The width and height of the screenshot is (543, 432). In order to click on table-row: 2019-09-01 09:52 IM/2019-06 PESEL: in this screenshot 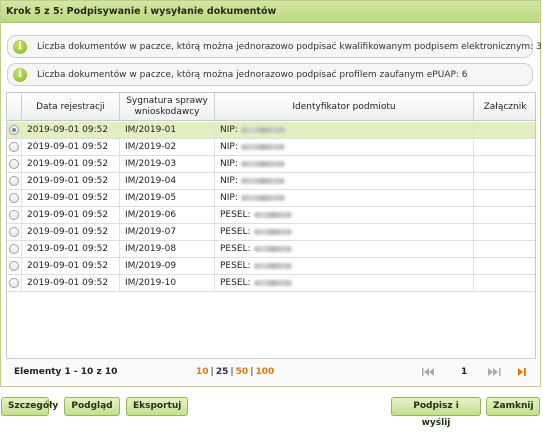, I will do `click(271, 215)`.